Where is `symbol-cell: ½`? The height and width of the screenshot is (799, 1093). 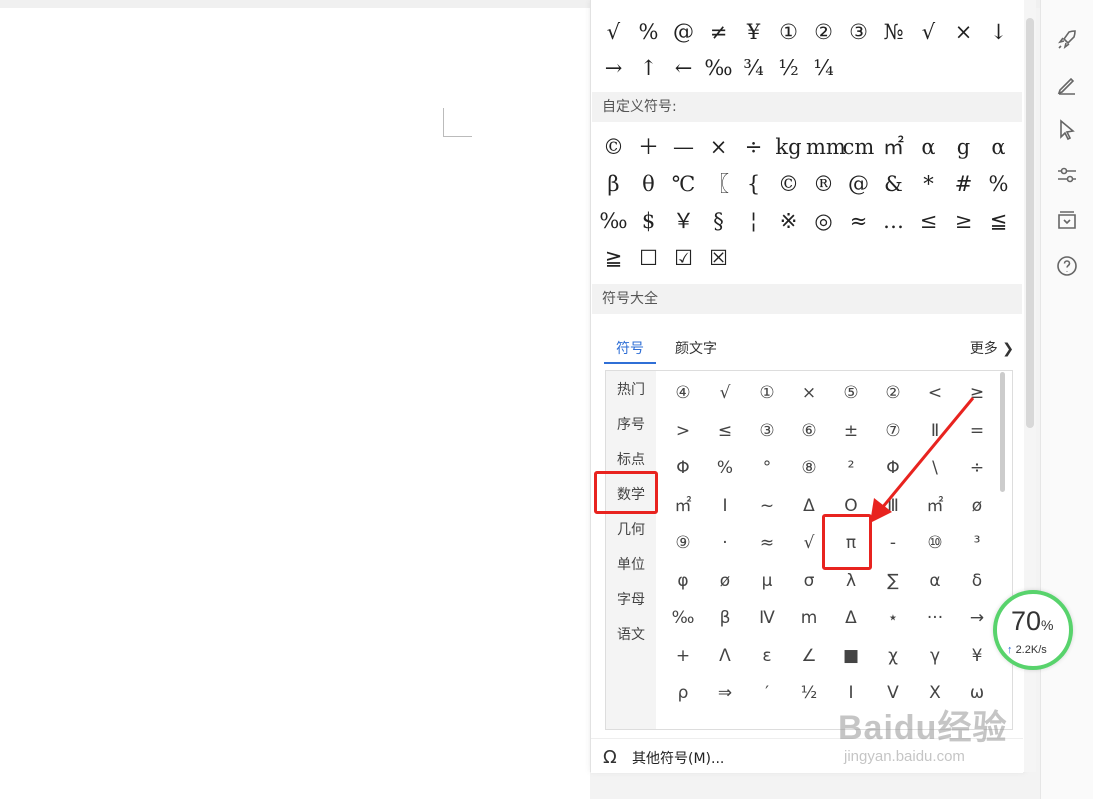 symbol-cell: ½ is located at coordinates (788, 68).